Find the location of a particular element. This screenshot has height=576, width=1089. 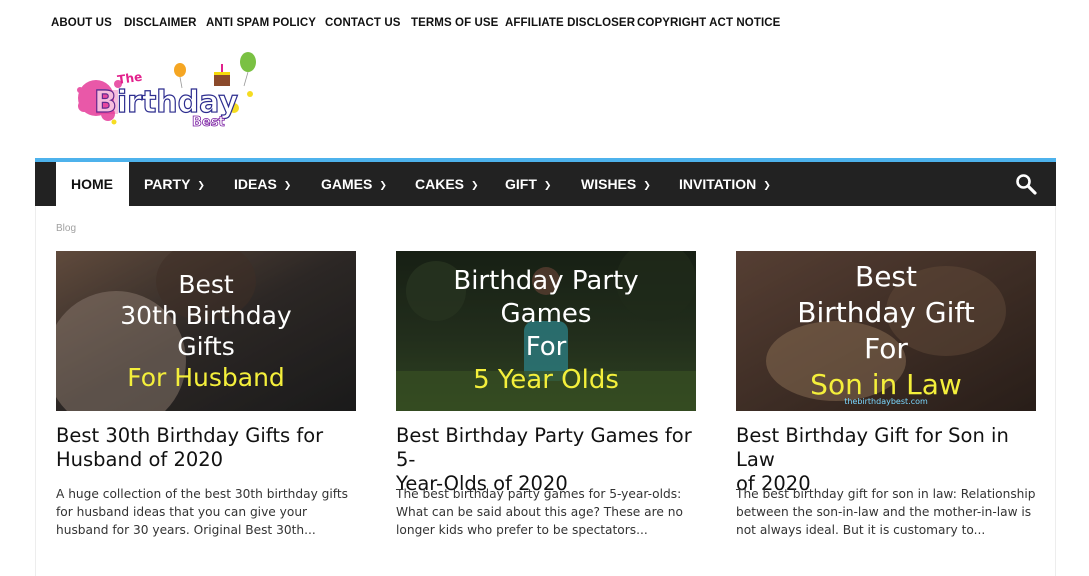

nav-item-games: GAMES ❯ is located at coordinates (354, 184).